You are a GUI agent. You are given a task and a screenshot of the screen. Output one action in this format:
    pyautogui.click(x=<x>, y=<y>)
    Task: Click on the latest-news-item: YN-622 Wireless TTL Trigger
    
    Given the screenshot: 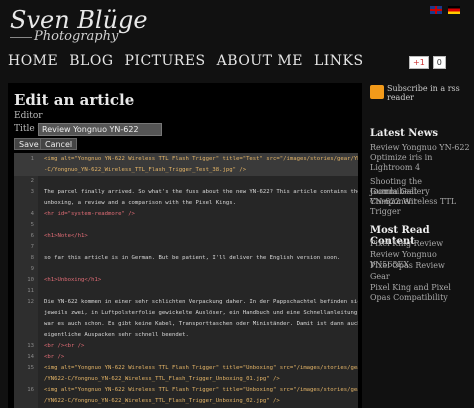 What is the action you would take?
    pyautogui.click(x=420, y=207)
    